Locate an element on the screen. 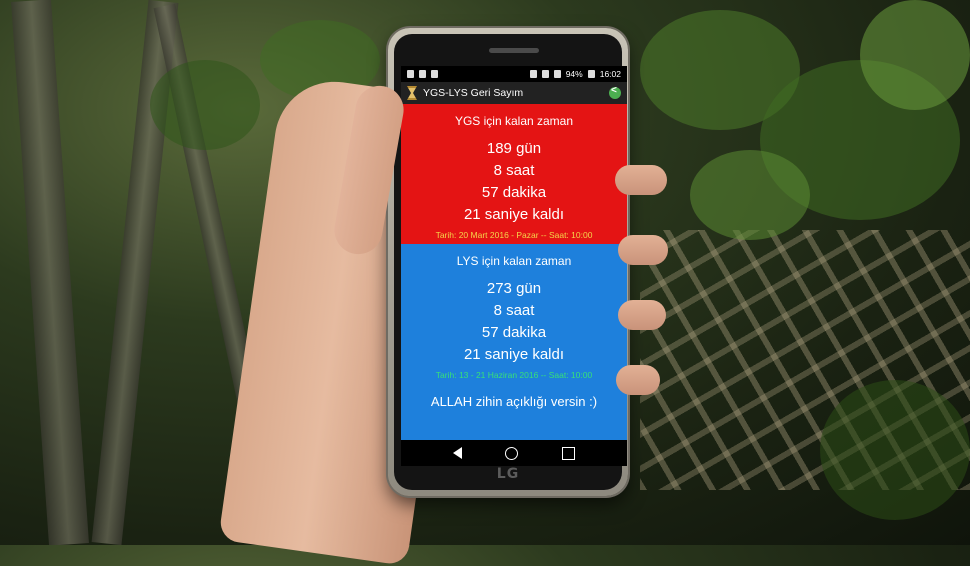 The image size is (970, 566). app-bar: YGS-LYS Geri Sayım is located at coordinates (514, 93).